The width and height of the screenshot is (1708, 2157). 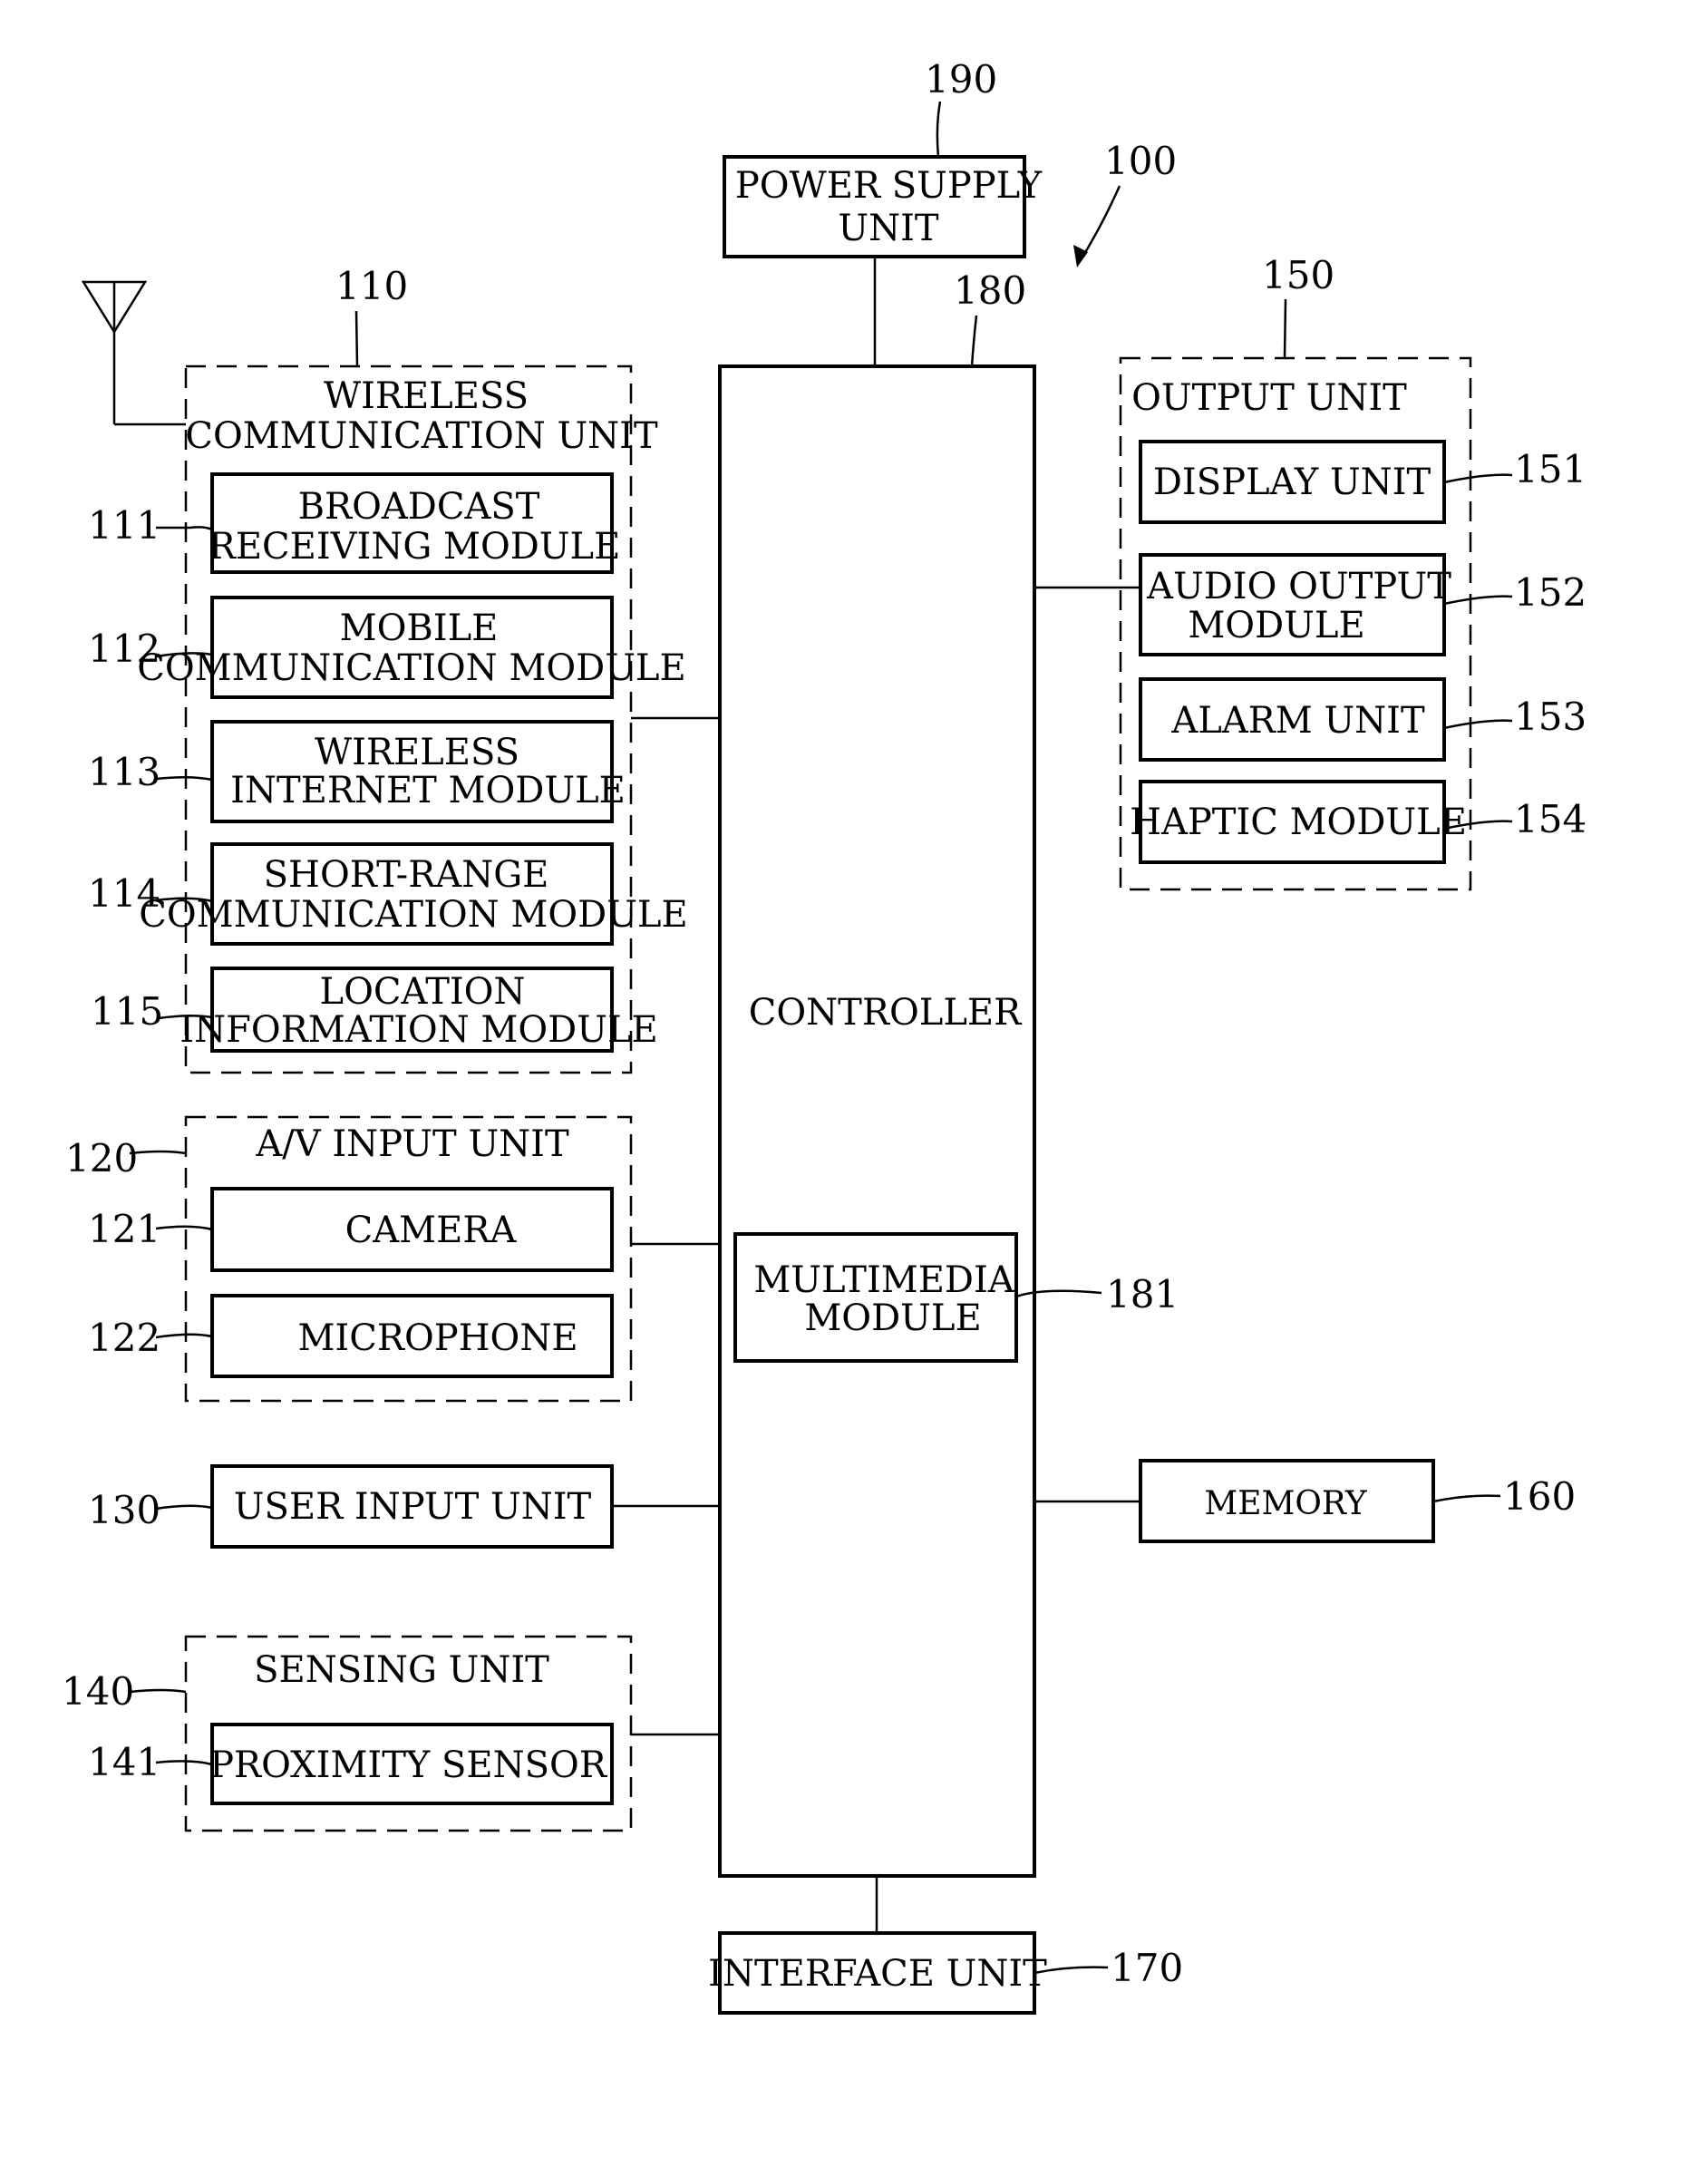 I want to click on ref-115: 115, so click(x=127, y=1011).